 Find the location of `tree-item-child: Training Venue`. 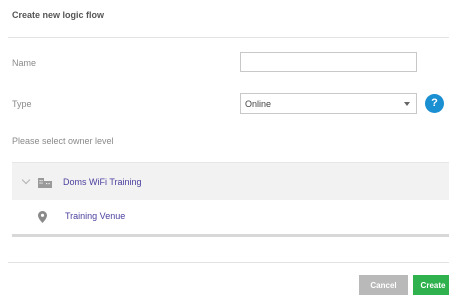

tree-item-child: Training Venue is located at coordinates (230, 217).